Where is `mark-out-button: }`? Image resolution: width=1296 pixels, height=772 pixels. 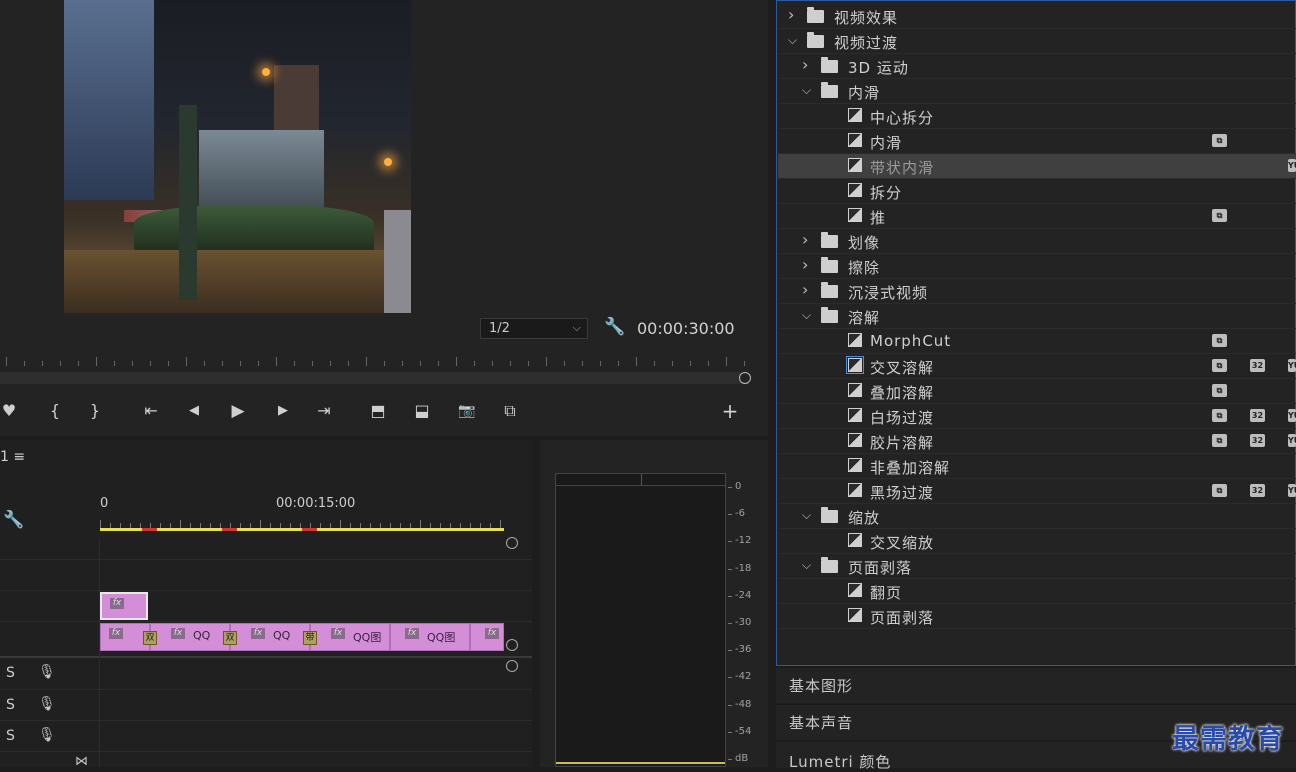 mark-out-button: } is located at coordinates (95, 411).